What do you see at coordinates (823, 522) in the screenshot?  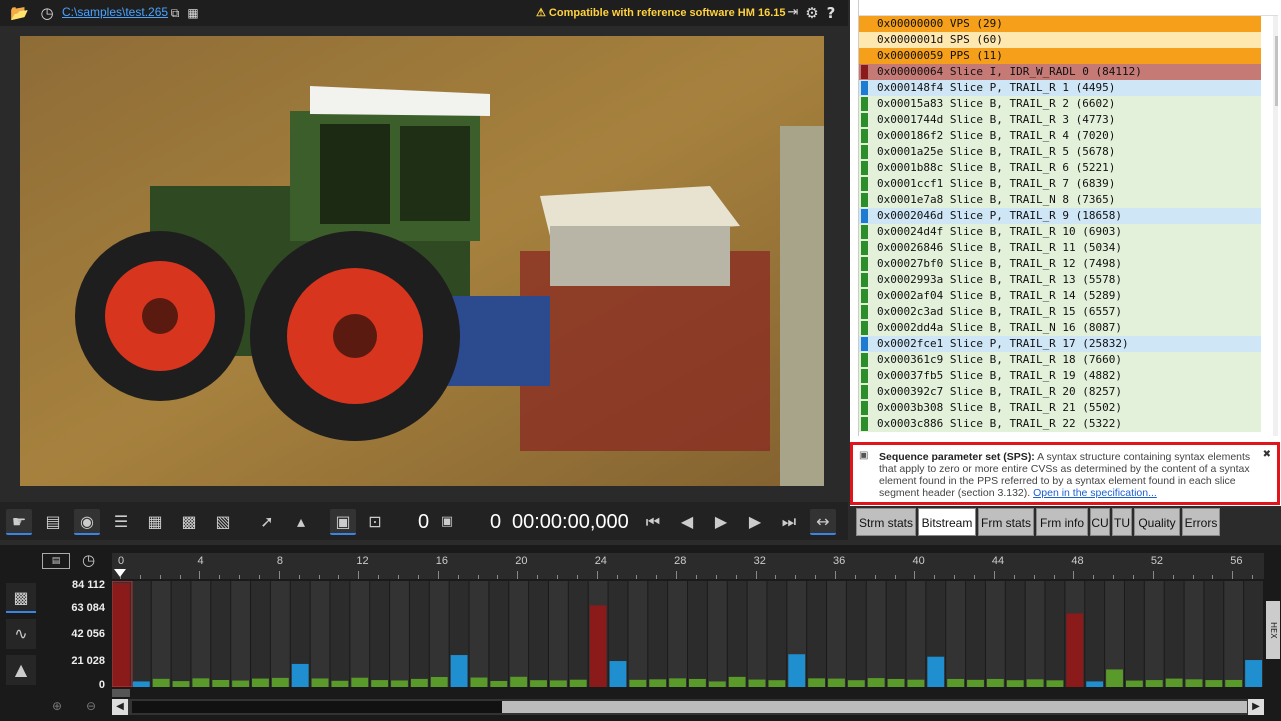 I see `loop-icon: ↔` at bounding box center [823, 522].